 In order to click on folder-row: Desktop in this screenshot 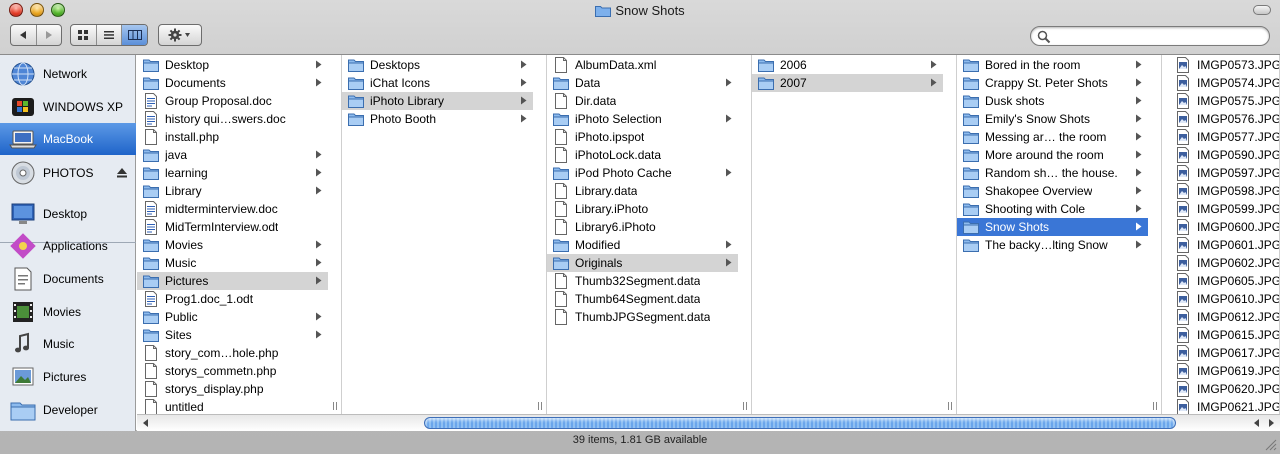, I will do `click(232, 65)`.